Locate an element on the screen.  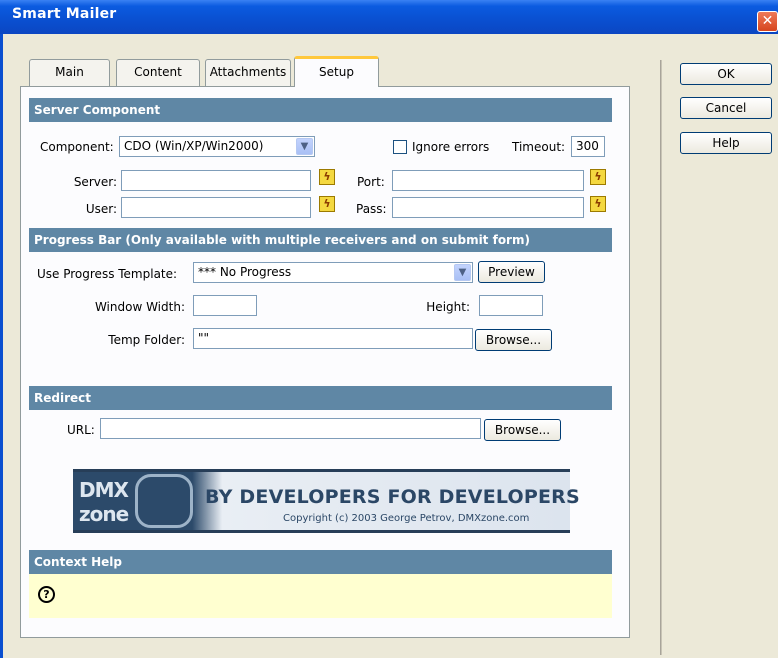
context-help-header: Context Help is located at coordinates (320, 562).